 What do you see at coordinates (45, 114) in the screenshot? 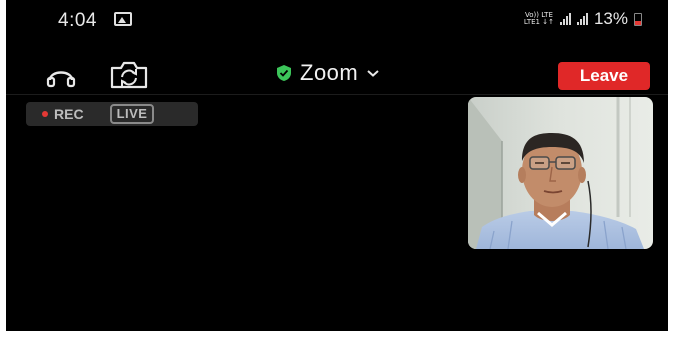
I see `recording-dot-icon` at bounding box center [45, 114].